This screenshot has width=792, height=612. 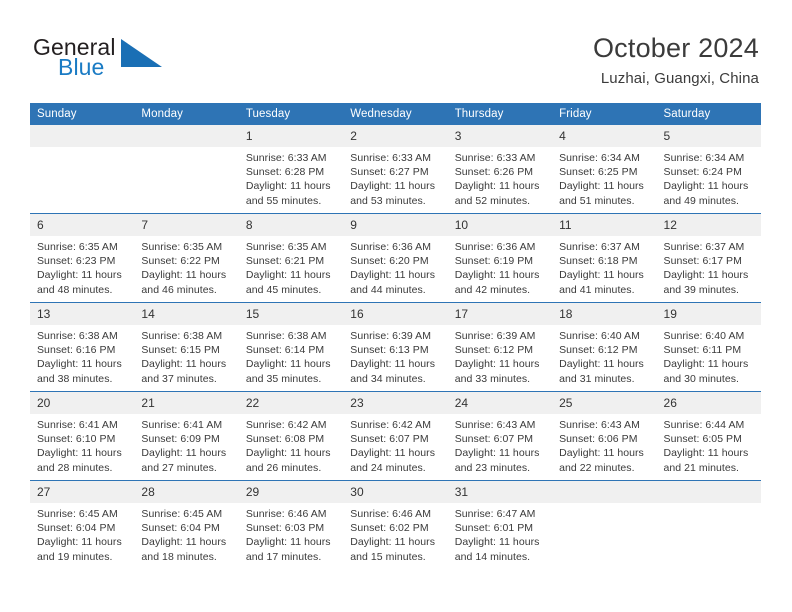 What do you see at coordinates (186, 225) in the screenshot?
I see `day-number: 7` at bounding box center [186, 225].